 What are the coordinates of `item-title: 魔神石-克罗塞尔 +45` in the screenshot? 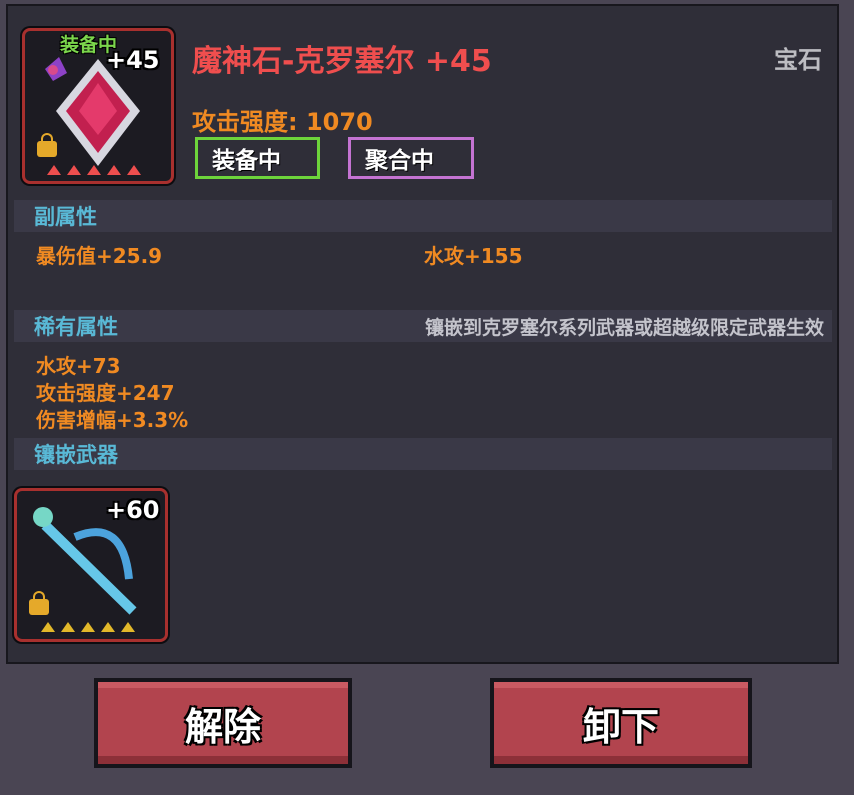 It's located at (342, 61).